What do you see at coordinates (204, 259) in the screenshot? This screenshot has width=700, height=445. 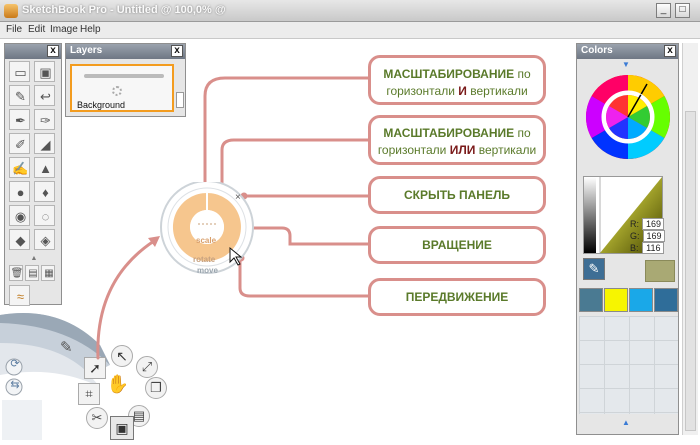 I see `puck-rotate-label: rotate` at bounding box center [204, 259].